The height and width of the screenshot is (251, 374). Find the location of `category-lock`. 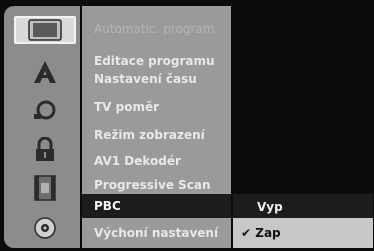

category-lock is located at coordinates (45, 150).